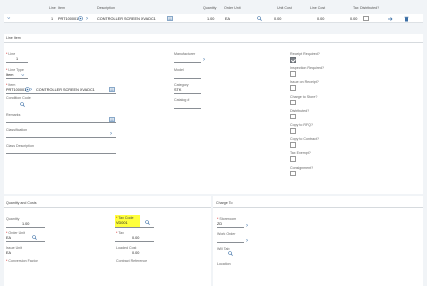 Image resolution: width=427 pixels, height=286 pixels. What do you see at coordinates (17, 78) in the screenshot?
I see `line-type-underline` at bounding box center [17, 78].